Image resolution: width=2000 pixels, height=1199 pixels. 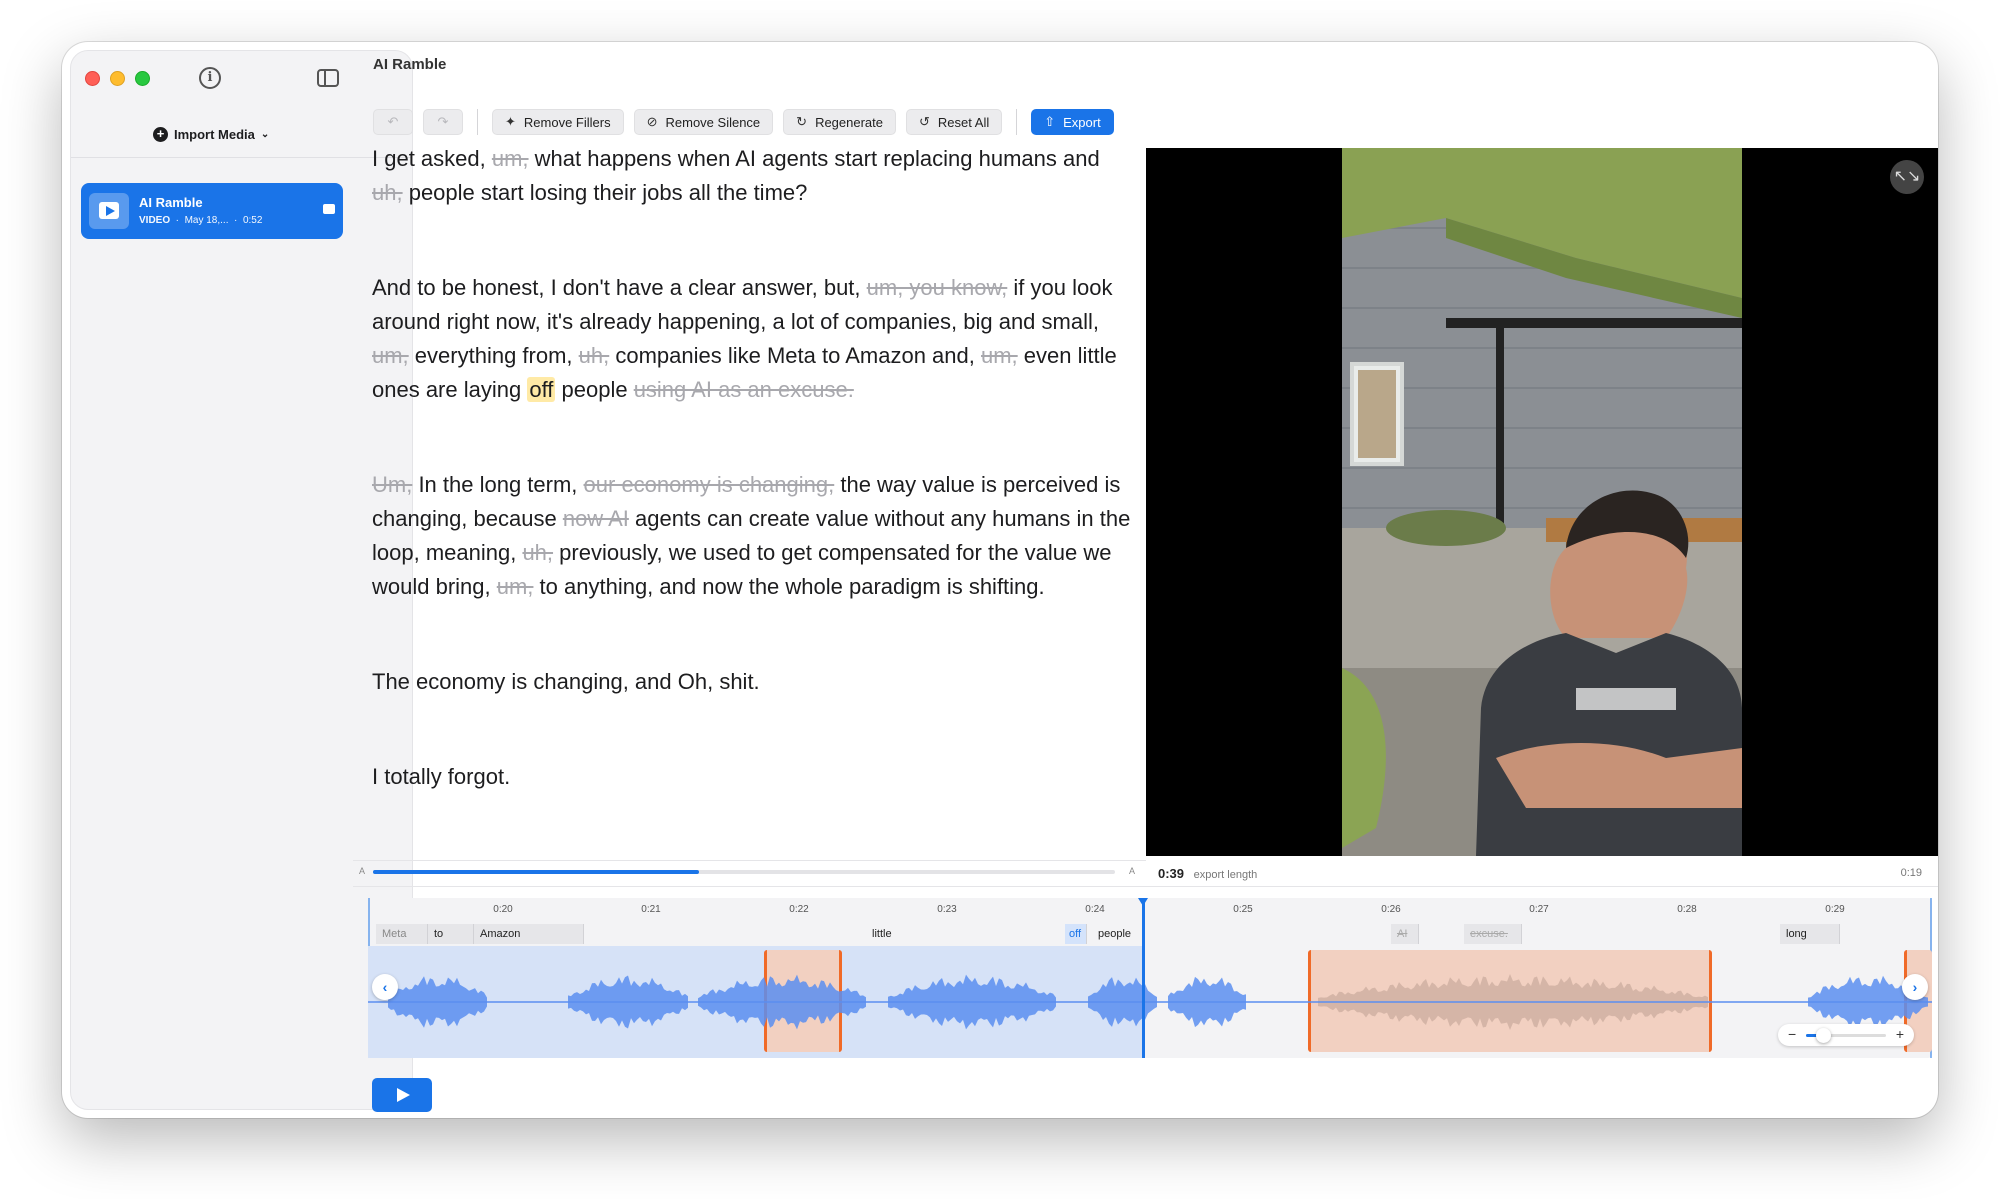 I want to click on media-item-title: AI Ramble, so click(x=171, y=202).